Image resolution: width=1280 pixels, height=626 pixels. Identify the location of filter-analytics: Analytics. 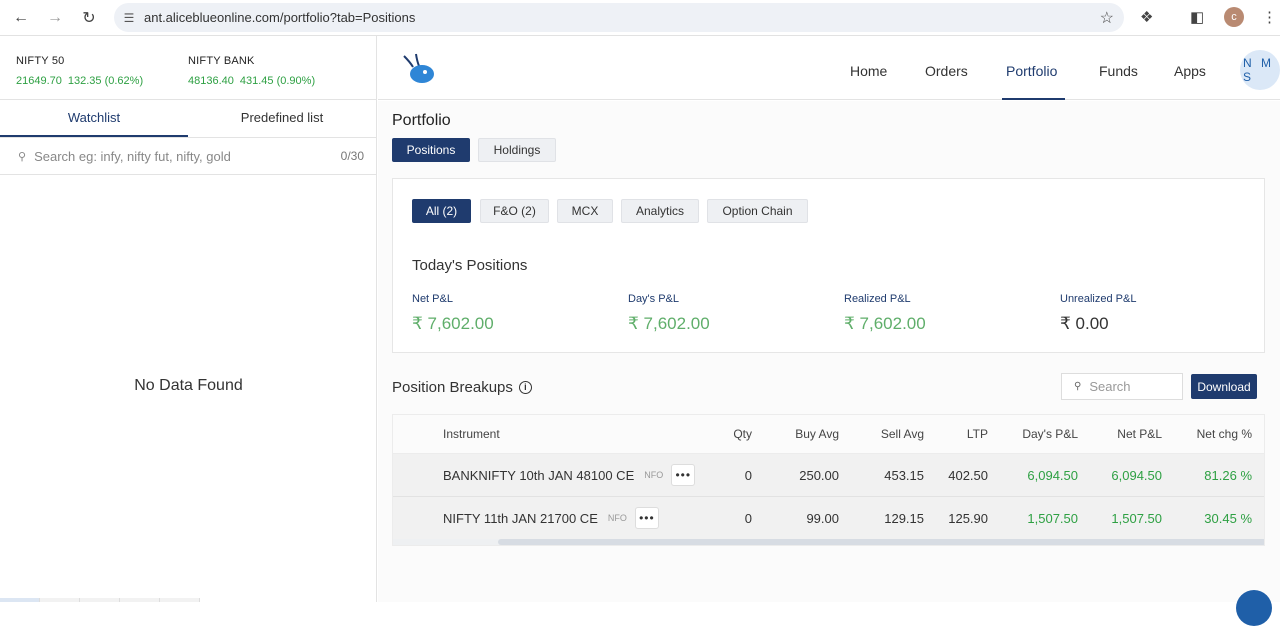
(660, 211).